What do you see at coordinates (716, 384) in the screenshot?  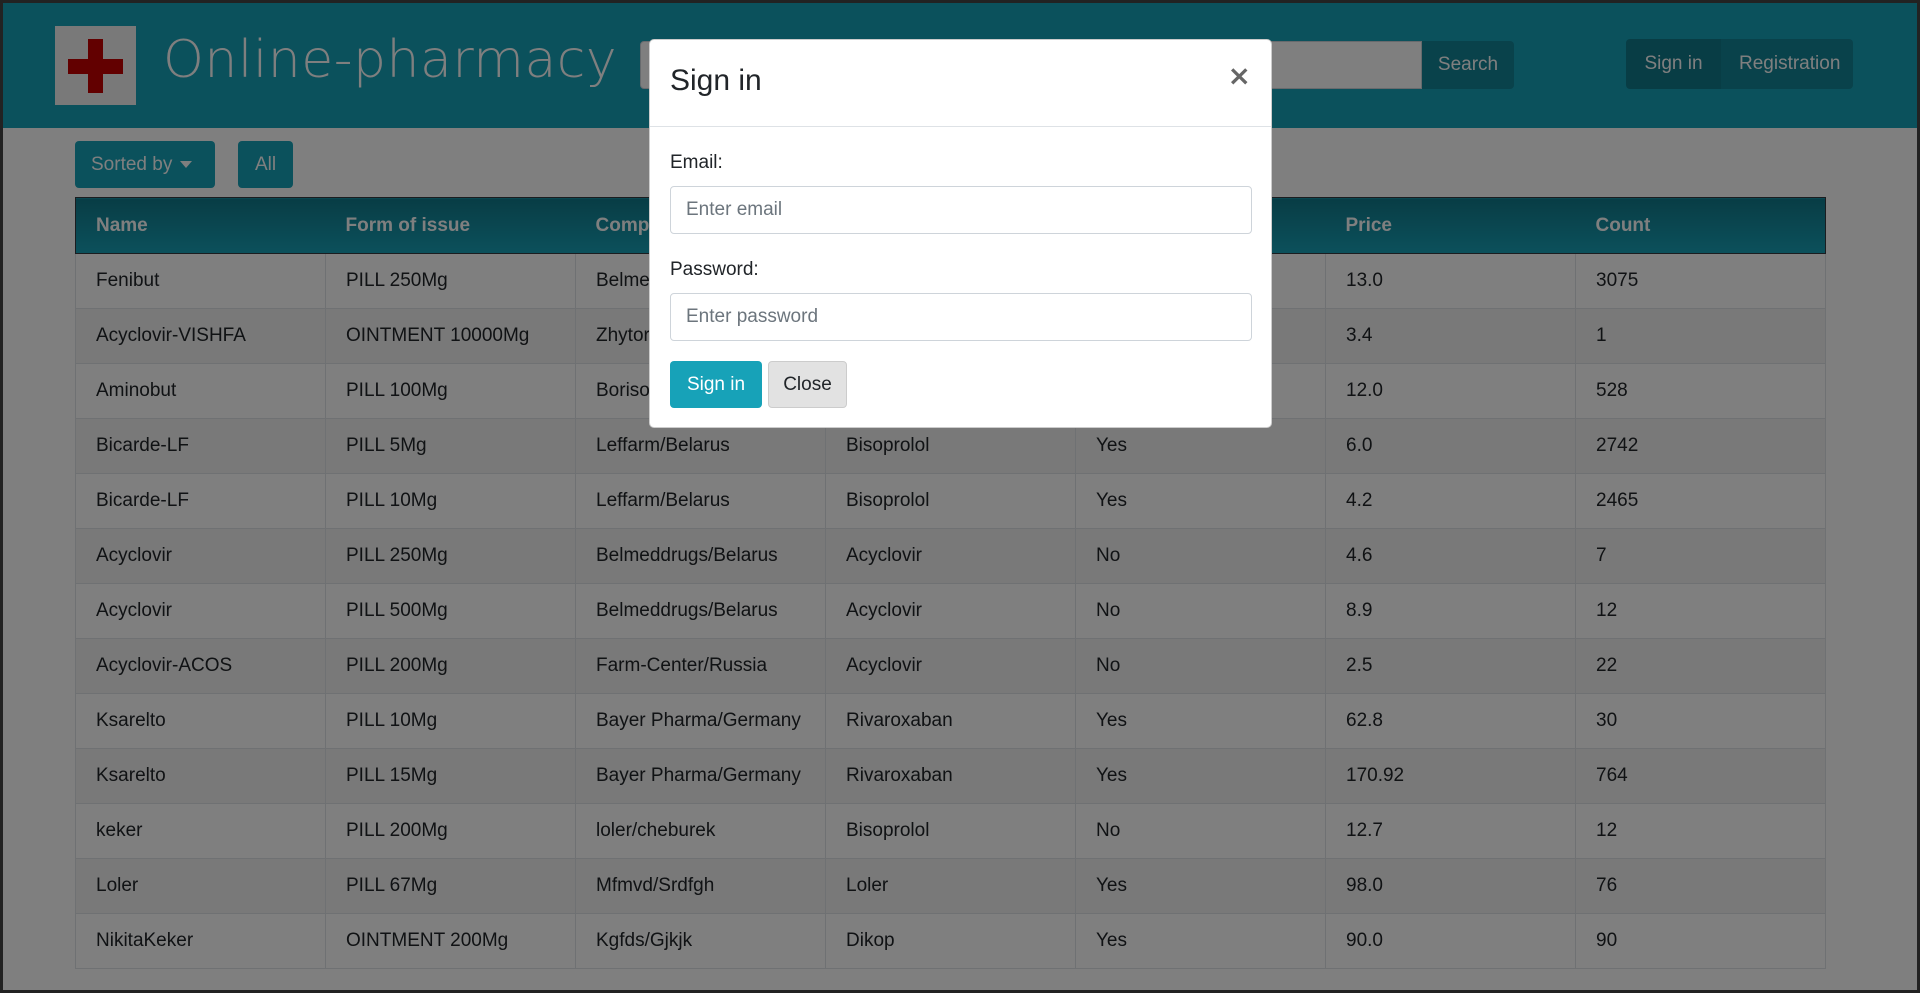 I see `sign-in-submit-button: Sign in` at bounding box center [716, 384].